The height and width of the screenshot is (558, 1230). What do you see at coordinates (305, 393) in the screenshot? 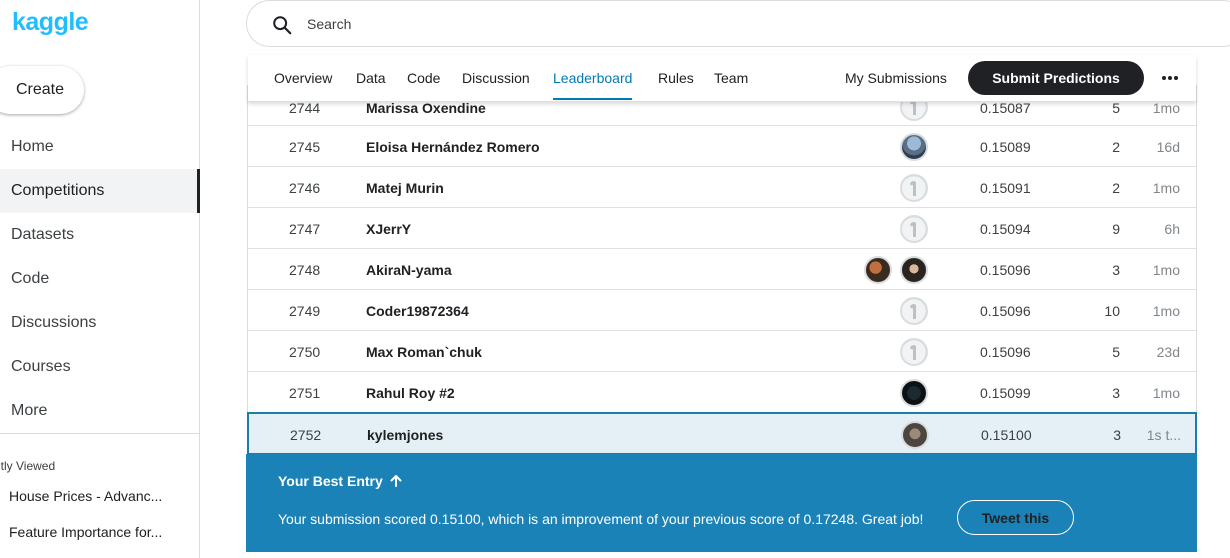
I see `rank-cell: 2751` at bounding box center [305, 393].